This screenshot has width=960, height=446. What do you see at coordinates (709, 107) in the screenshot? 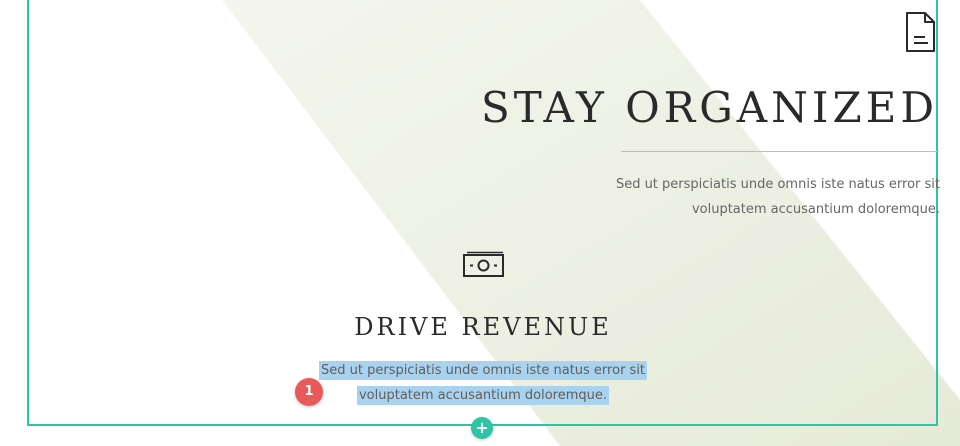
I see `stay-organized-heading: STAY ORGANIZED` at bounding box center [709, 107].